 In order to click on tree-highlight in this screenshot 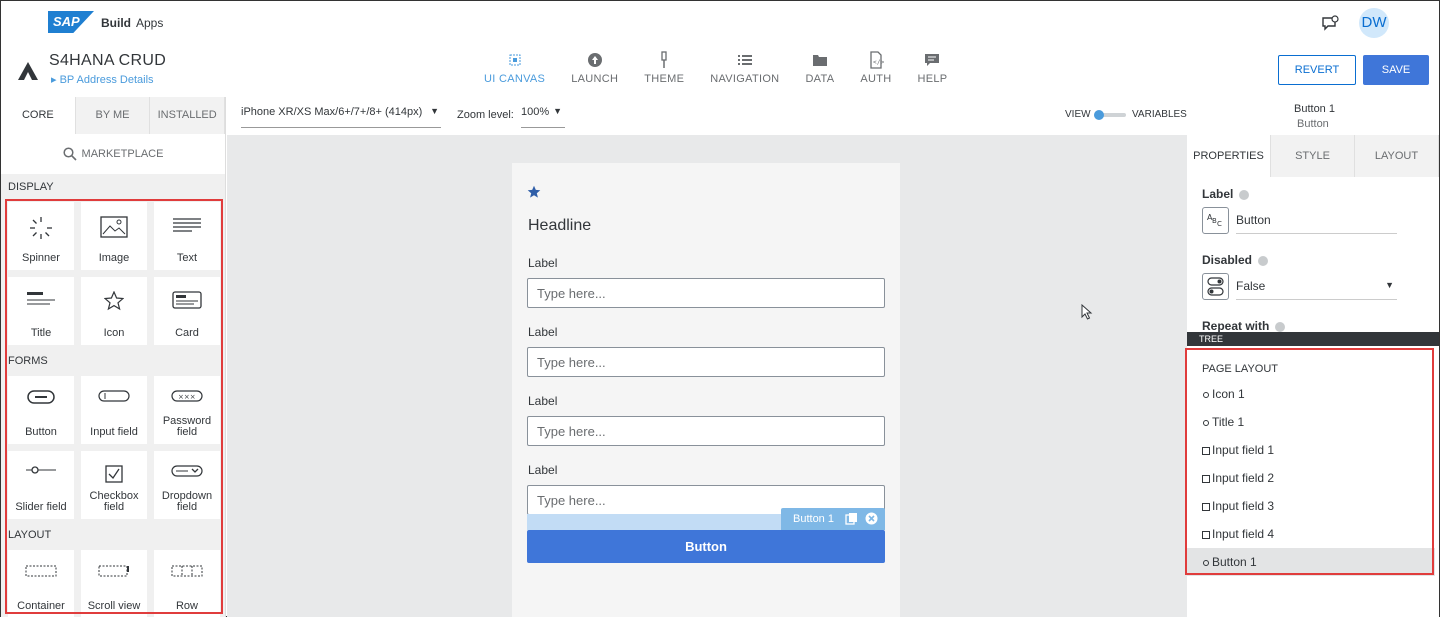, I will do `click(1309, 461)`.